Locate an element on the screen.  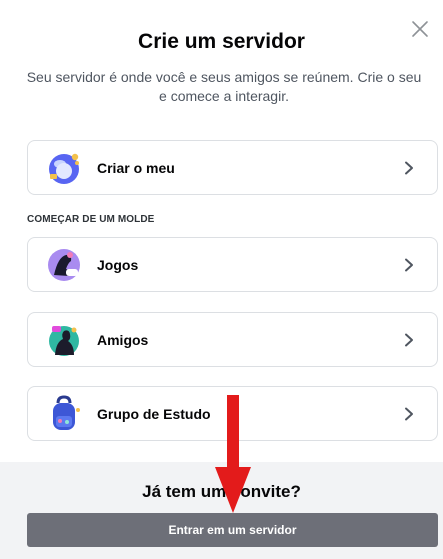
template-item-grupo-de-estudo: Grupo de Estudo is located at coordinates (232, 413).